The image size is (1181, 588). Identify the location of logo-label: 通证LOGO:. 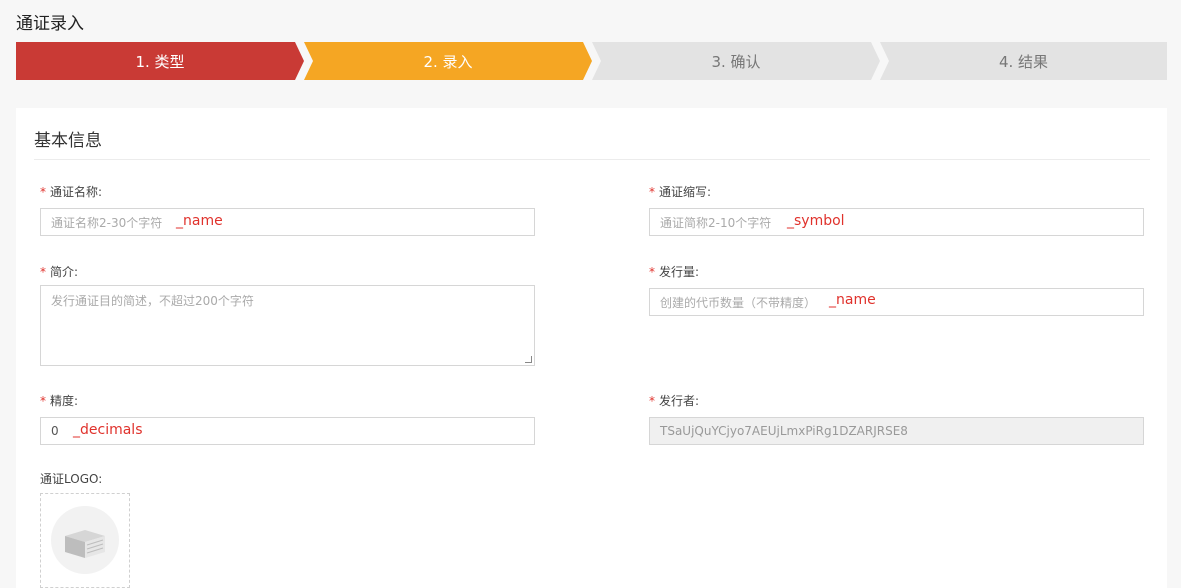
(71, 479).